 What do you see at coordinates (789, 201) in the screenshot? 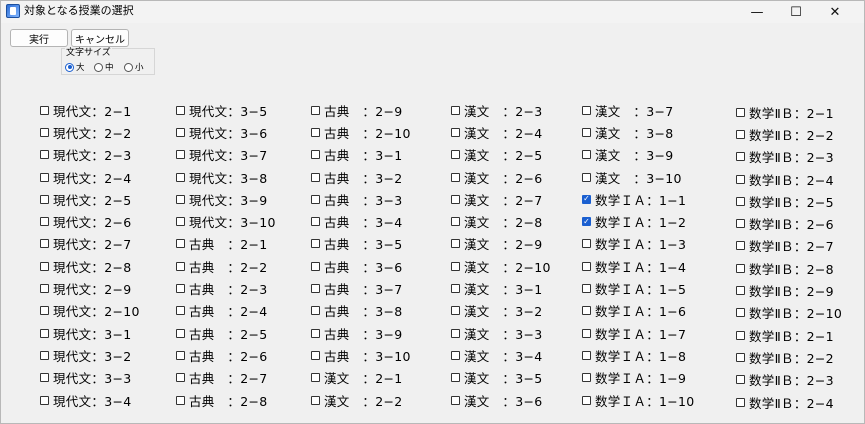
I see `class-checkbox-item: 数学ⅡＢ：2−5` at bounding box center [789, 201].